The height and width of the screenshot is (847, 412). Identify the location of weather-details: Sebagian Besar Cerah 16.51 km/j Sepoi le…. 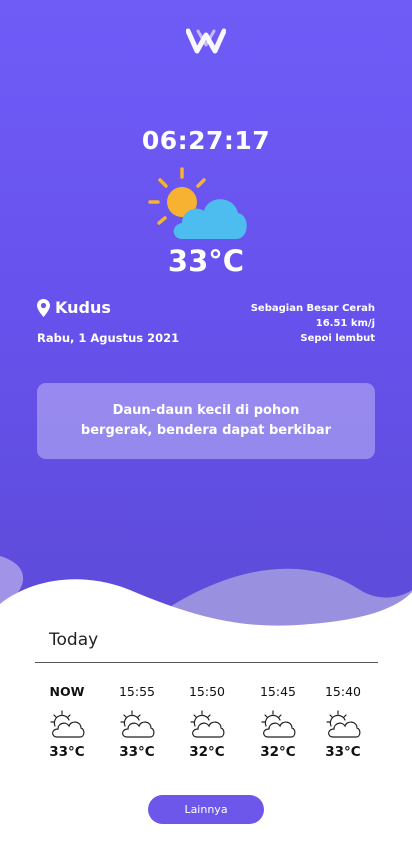
(313, 323).